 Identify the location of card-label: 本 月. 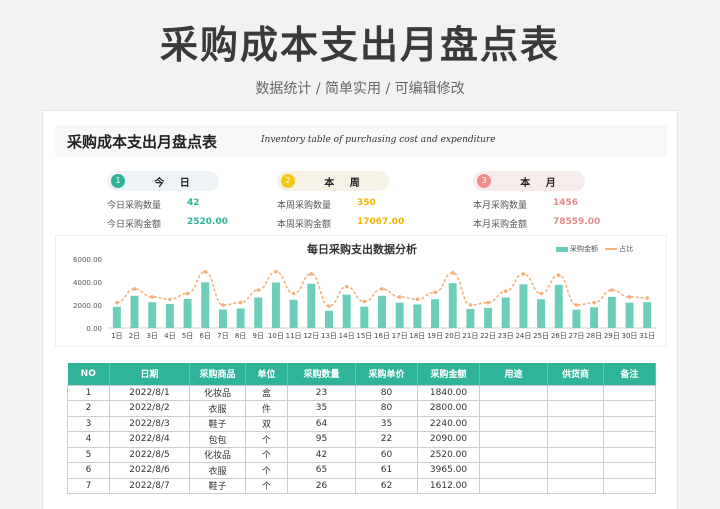
(541, 183).